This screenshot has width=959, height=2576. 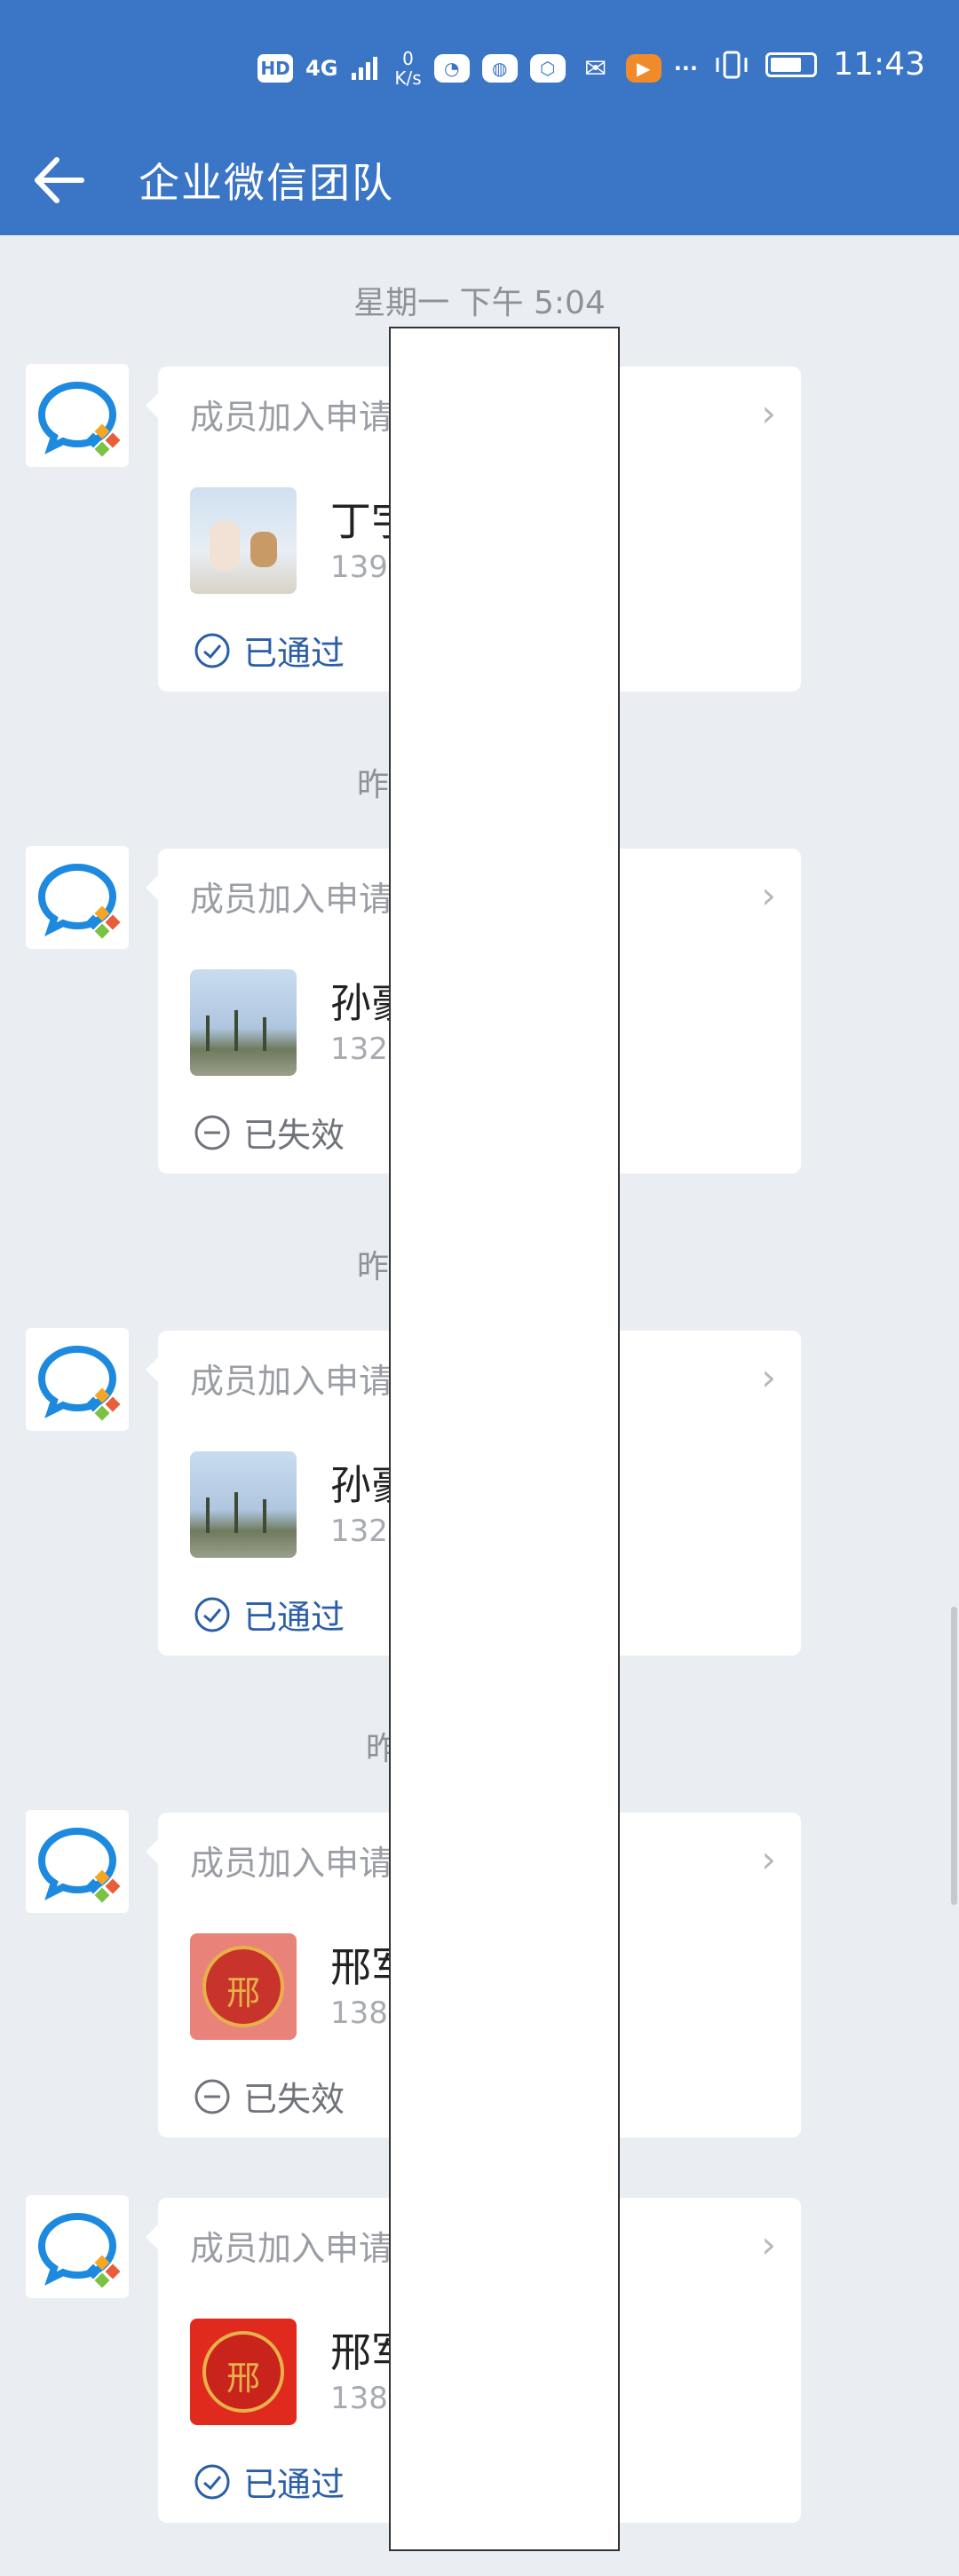 I want to click on shield-notification-icon: ⬡, so click(x=547, y=68).